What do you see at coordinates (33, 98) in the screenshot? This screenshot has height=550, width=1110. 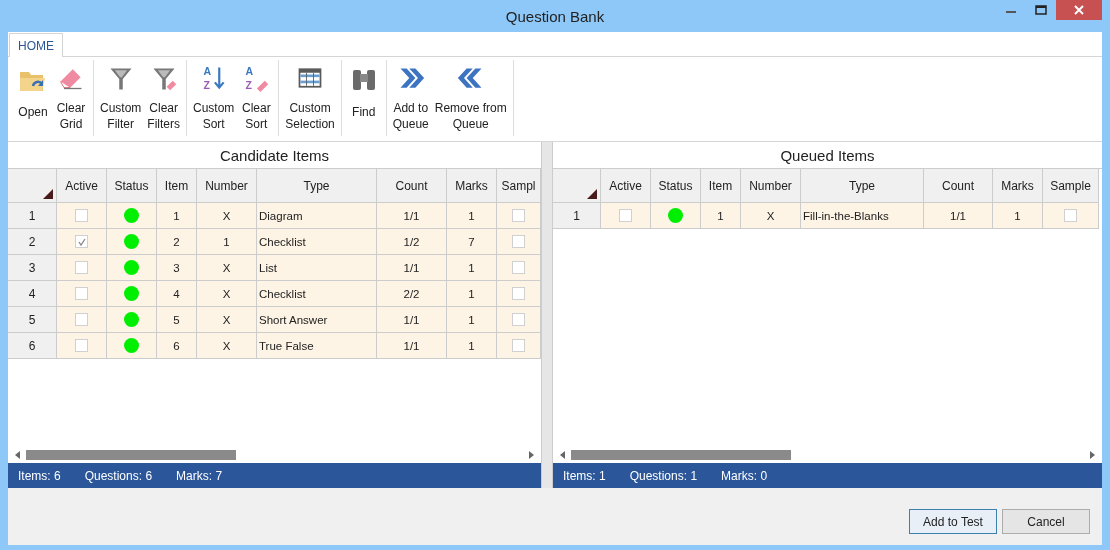 I see `ribbon-button: Open` at bounding box center [33, 98].